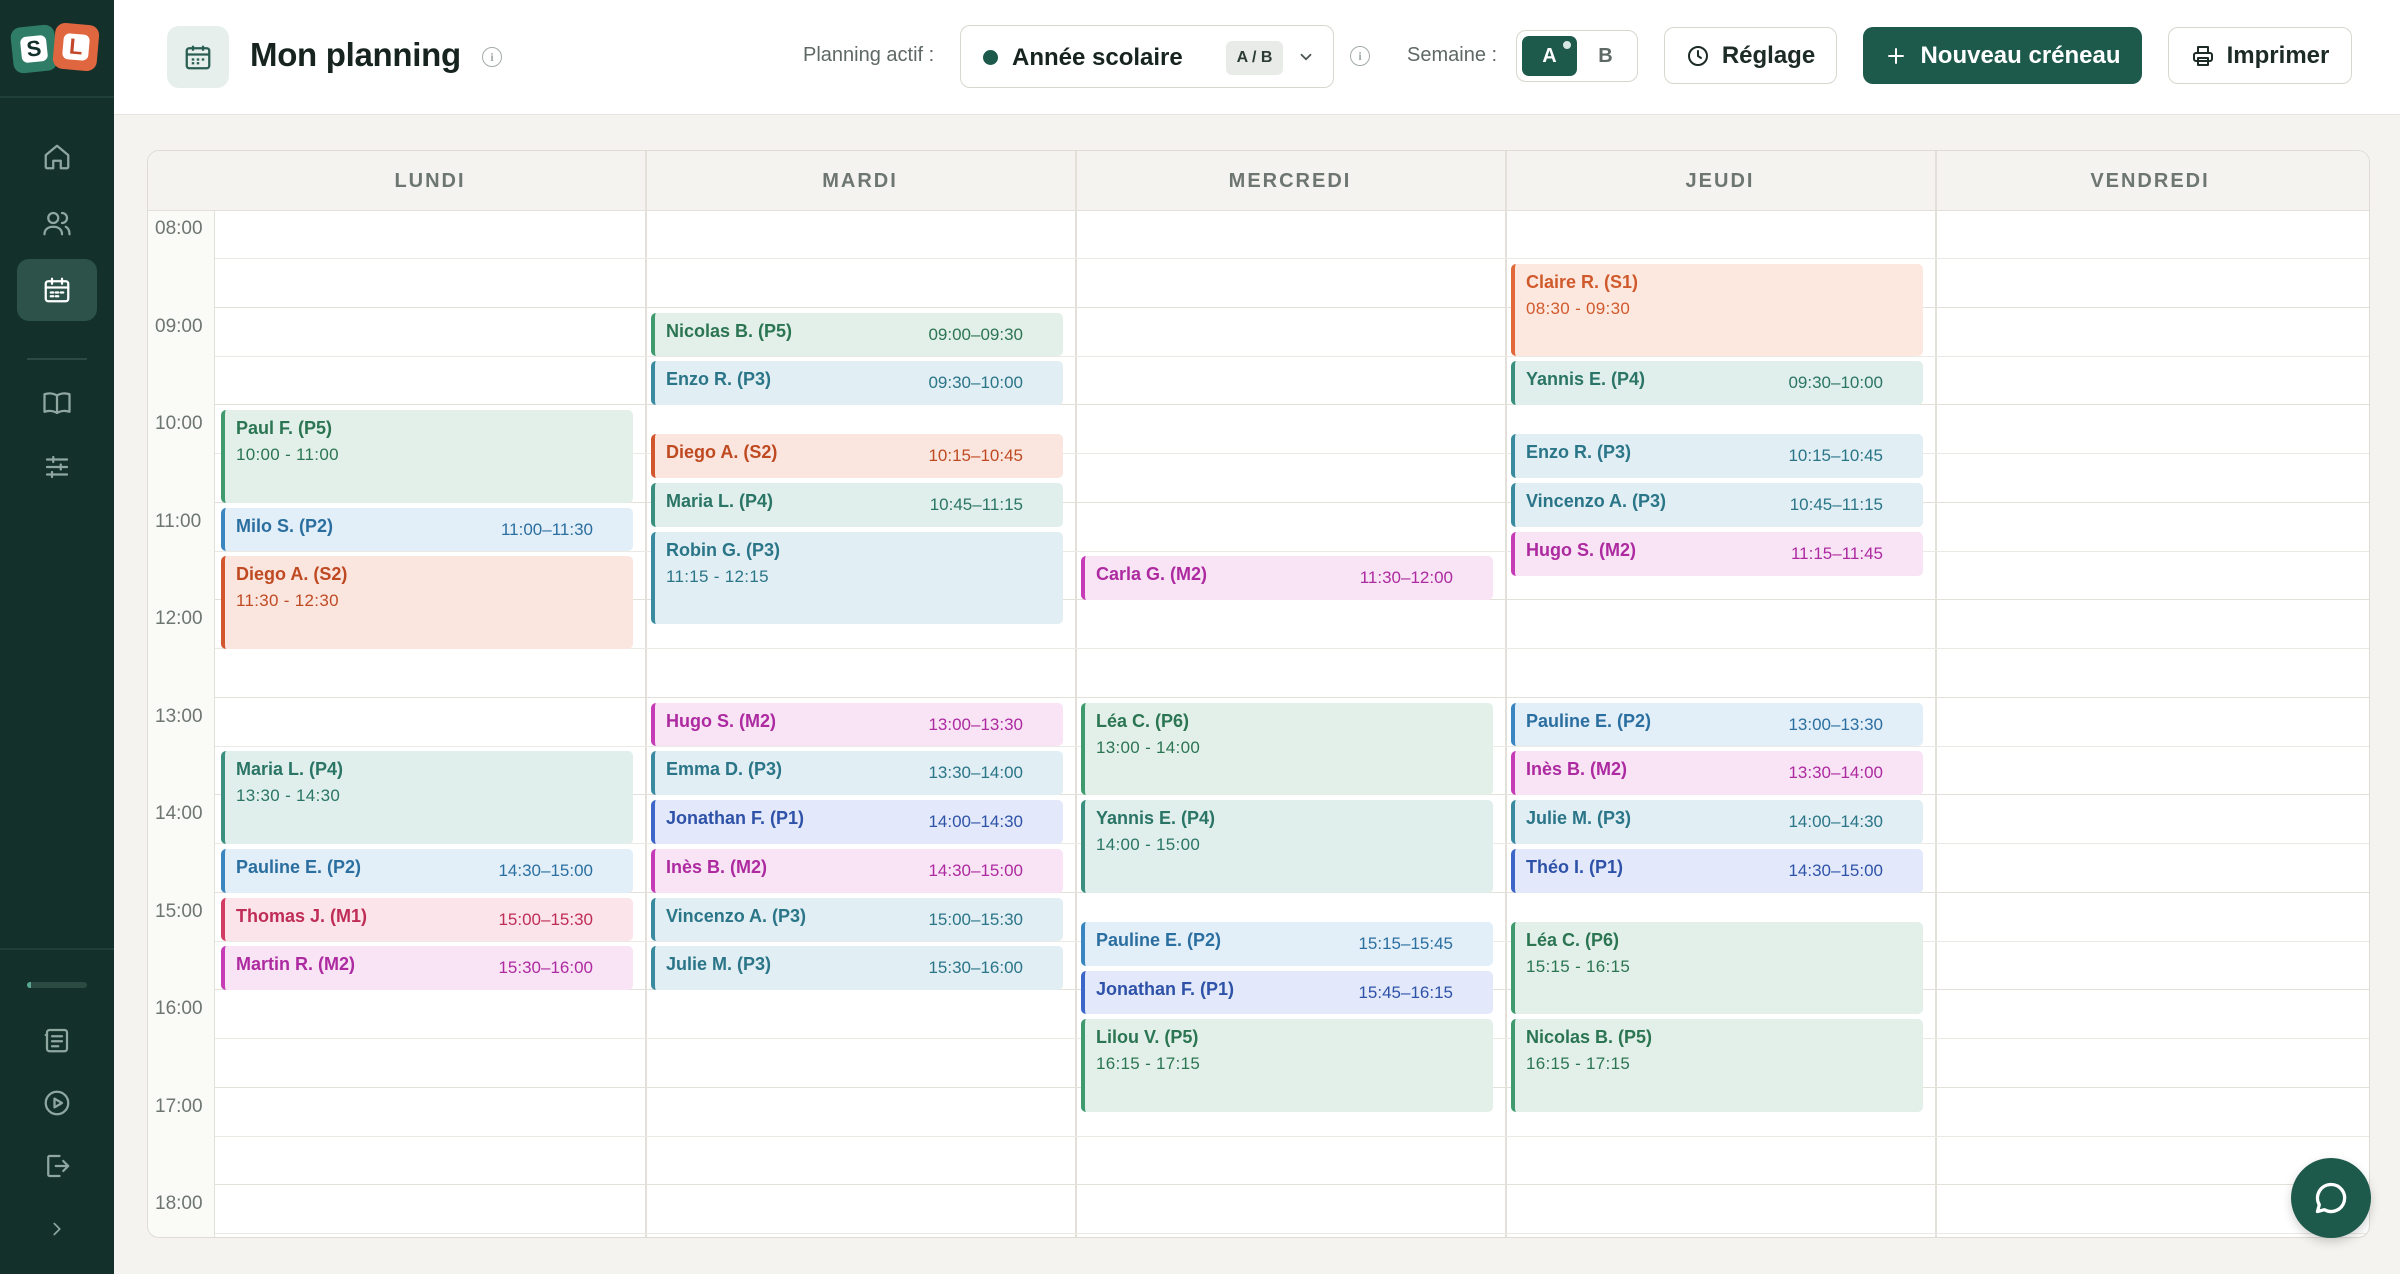 Image resolution: width=2400 pixels, height=1274 pixels. What do you see at coordinates (57, 1040) in the screenshot?
I see `nav-reports` at bounding box center [57, 1040].